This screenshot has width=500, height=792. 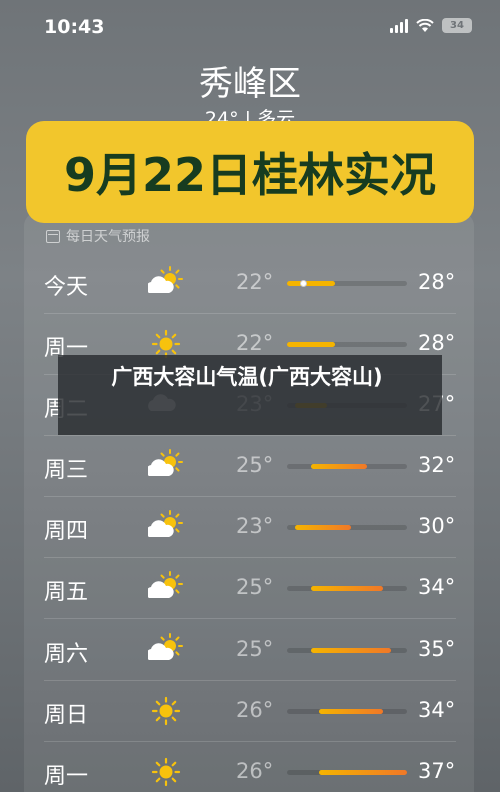 What do you see at coordinates (74, 27) in the screenshot?
I see `status-time: 10:43` at bounding box center [74, 27].